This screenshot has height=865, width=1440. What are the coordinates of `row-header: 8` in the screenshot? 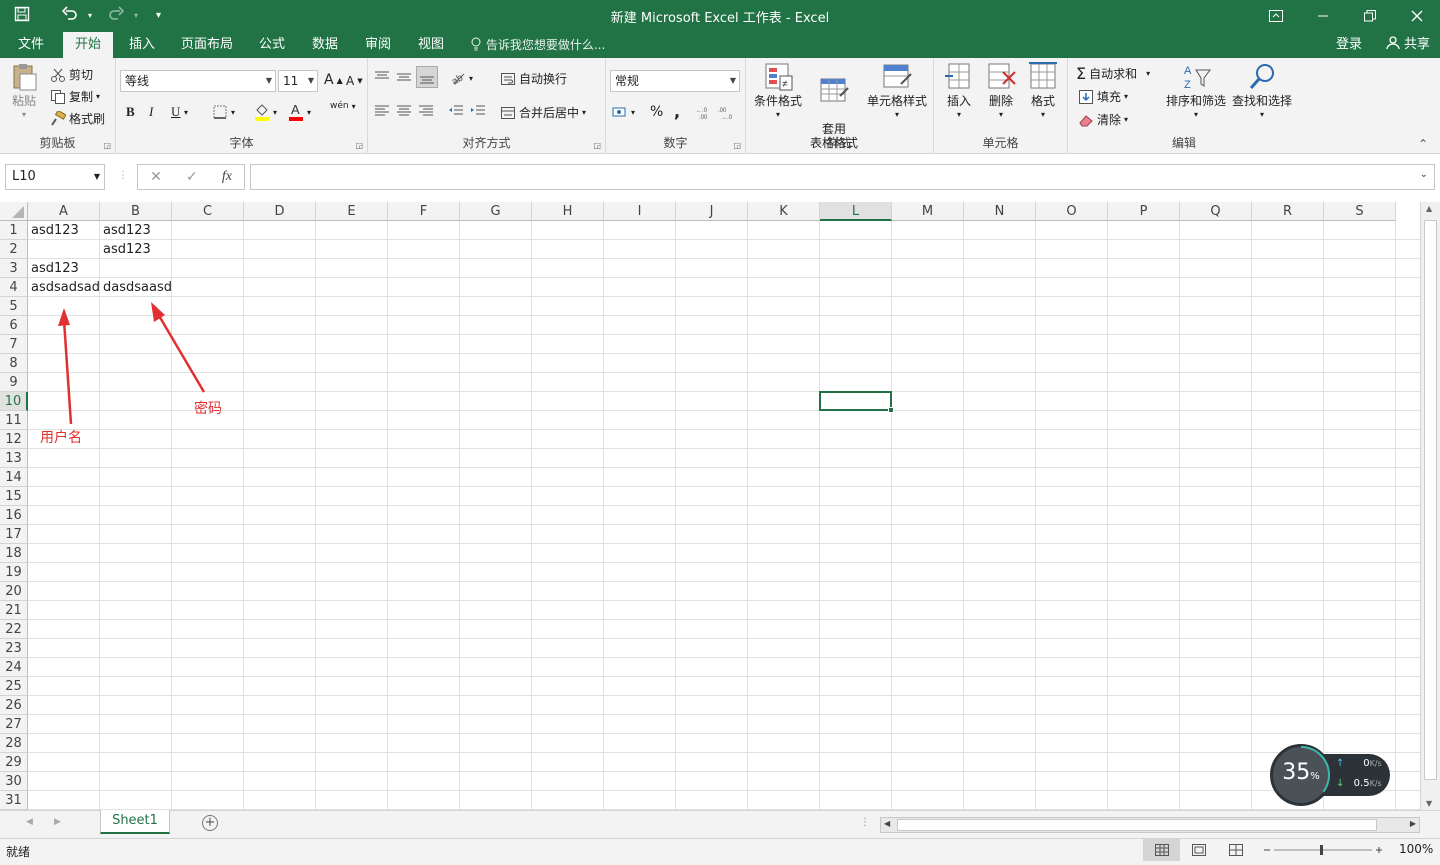 It's located at (14, 363).